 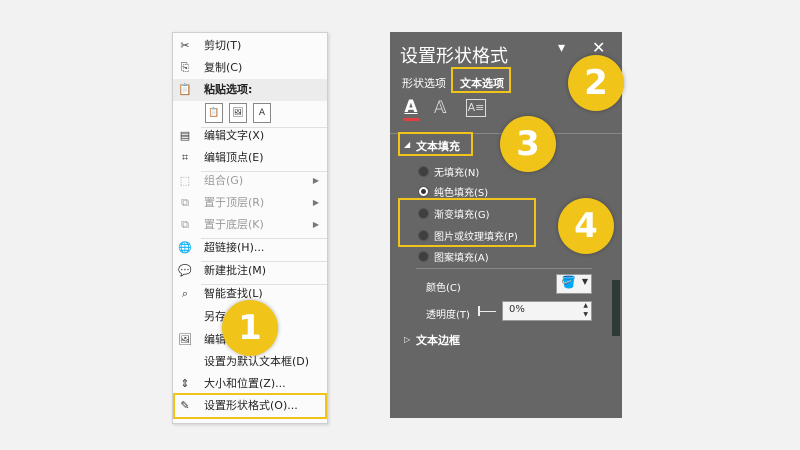 I want to click on label-pattern-fill: 图案填充(A), so click(x=461, y=258).